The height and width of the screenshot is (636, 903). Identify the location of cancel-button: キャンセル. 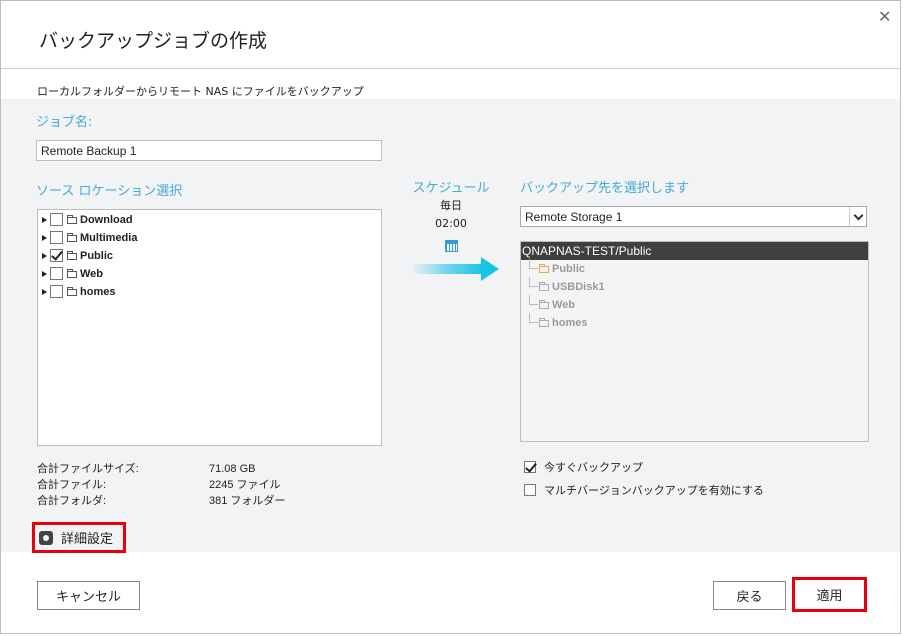
(88, 595).